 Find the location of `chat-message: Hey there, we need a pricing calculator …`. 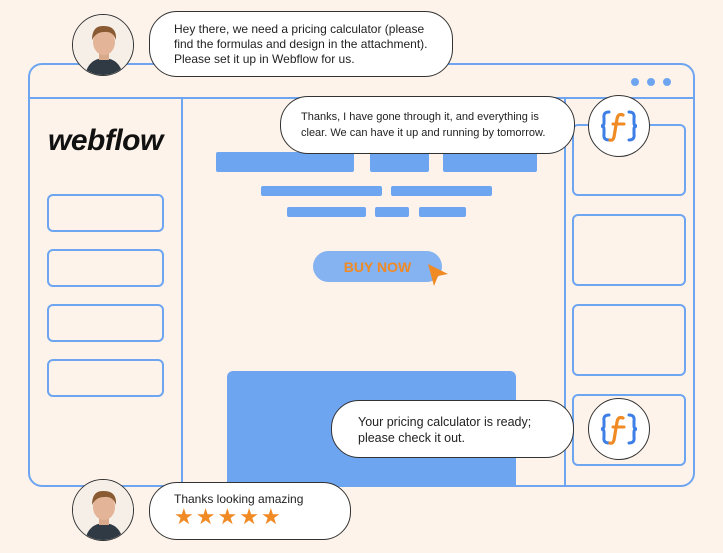

chat-message: Hey there, we need a pricing calculator … is located at coordinates (301, 44).